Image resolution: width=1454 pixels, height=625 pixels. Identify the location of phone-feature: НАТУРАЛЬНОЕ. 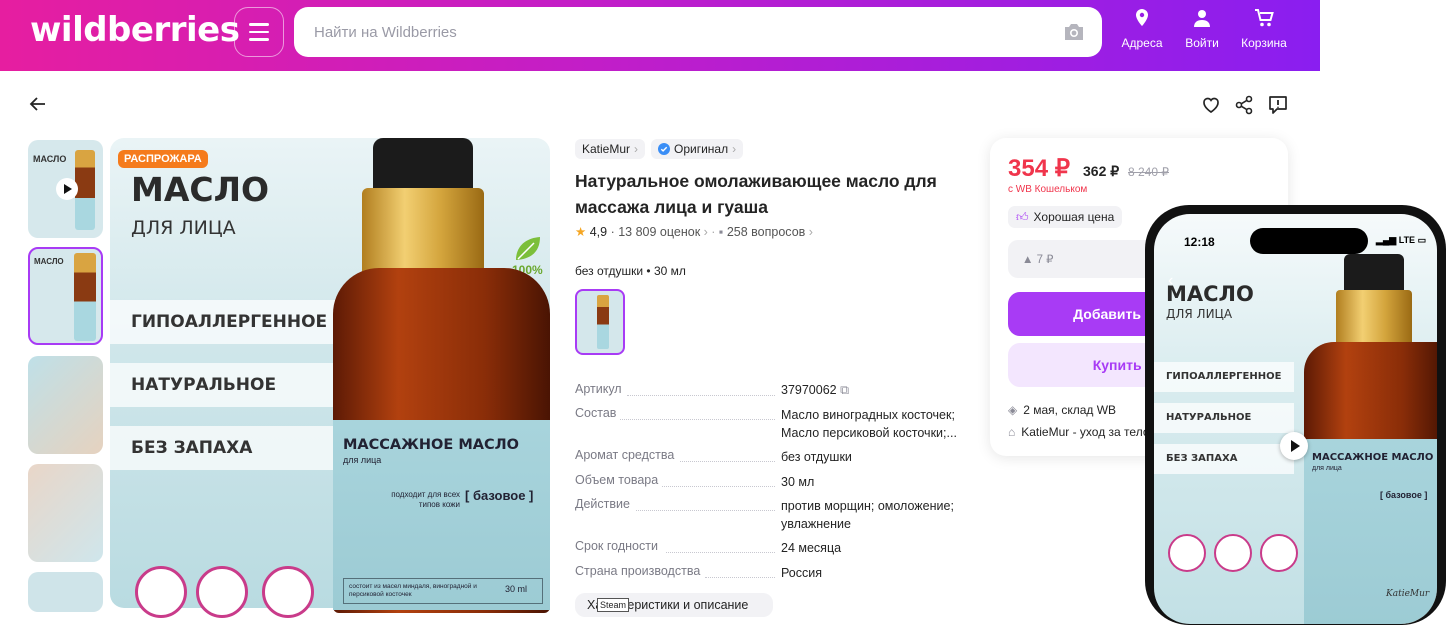
(1209, 417).